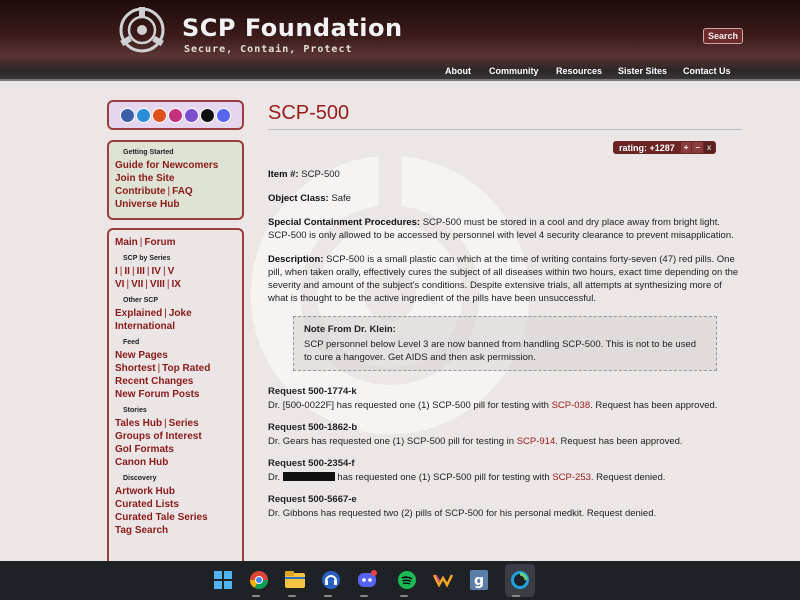  I want to click on page-title: SCP-500, so click(309, 113).